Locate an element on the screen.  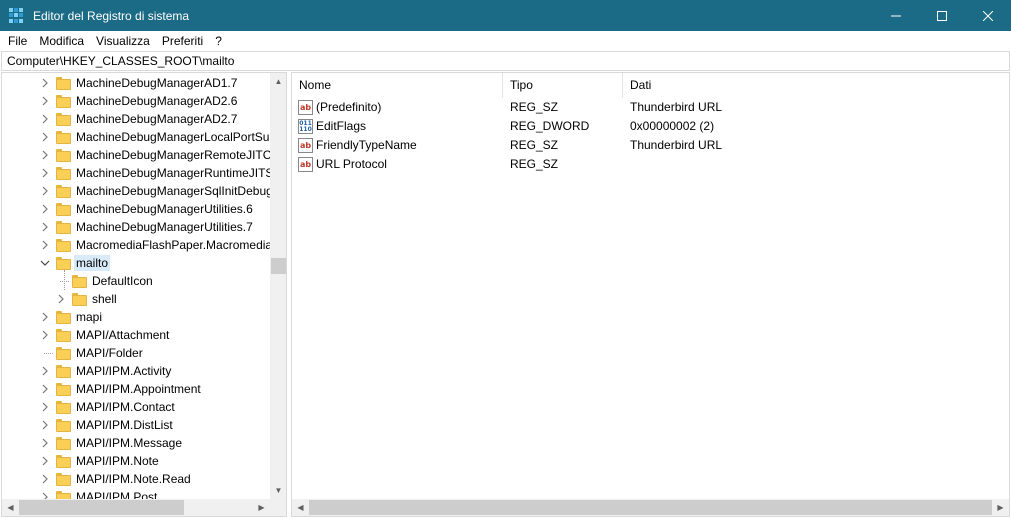
list-item: ab (Predefinito) REG_SZ Thunderbird URL is located at coordinates (650, 107).